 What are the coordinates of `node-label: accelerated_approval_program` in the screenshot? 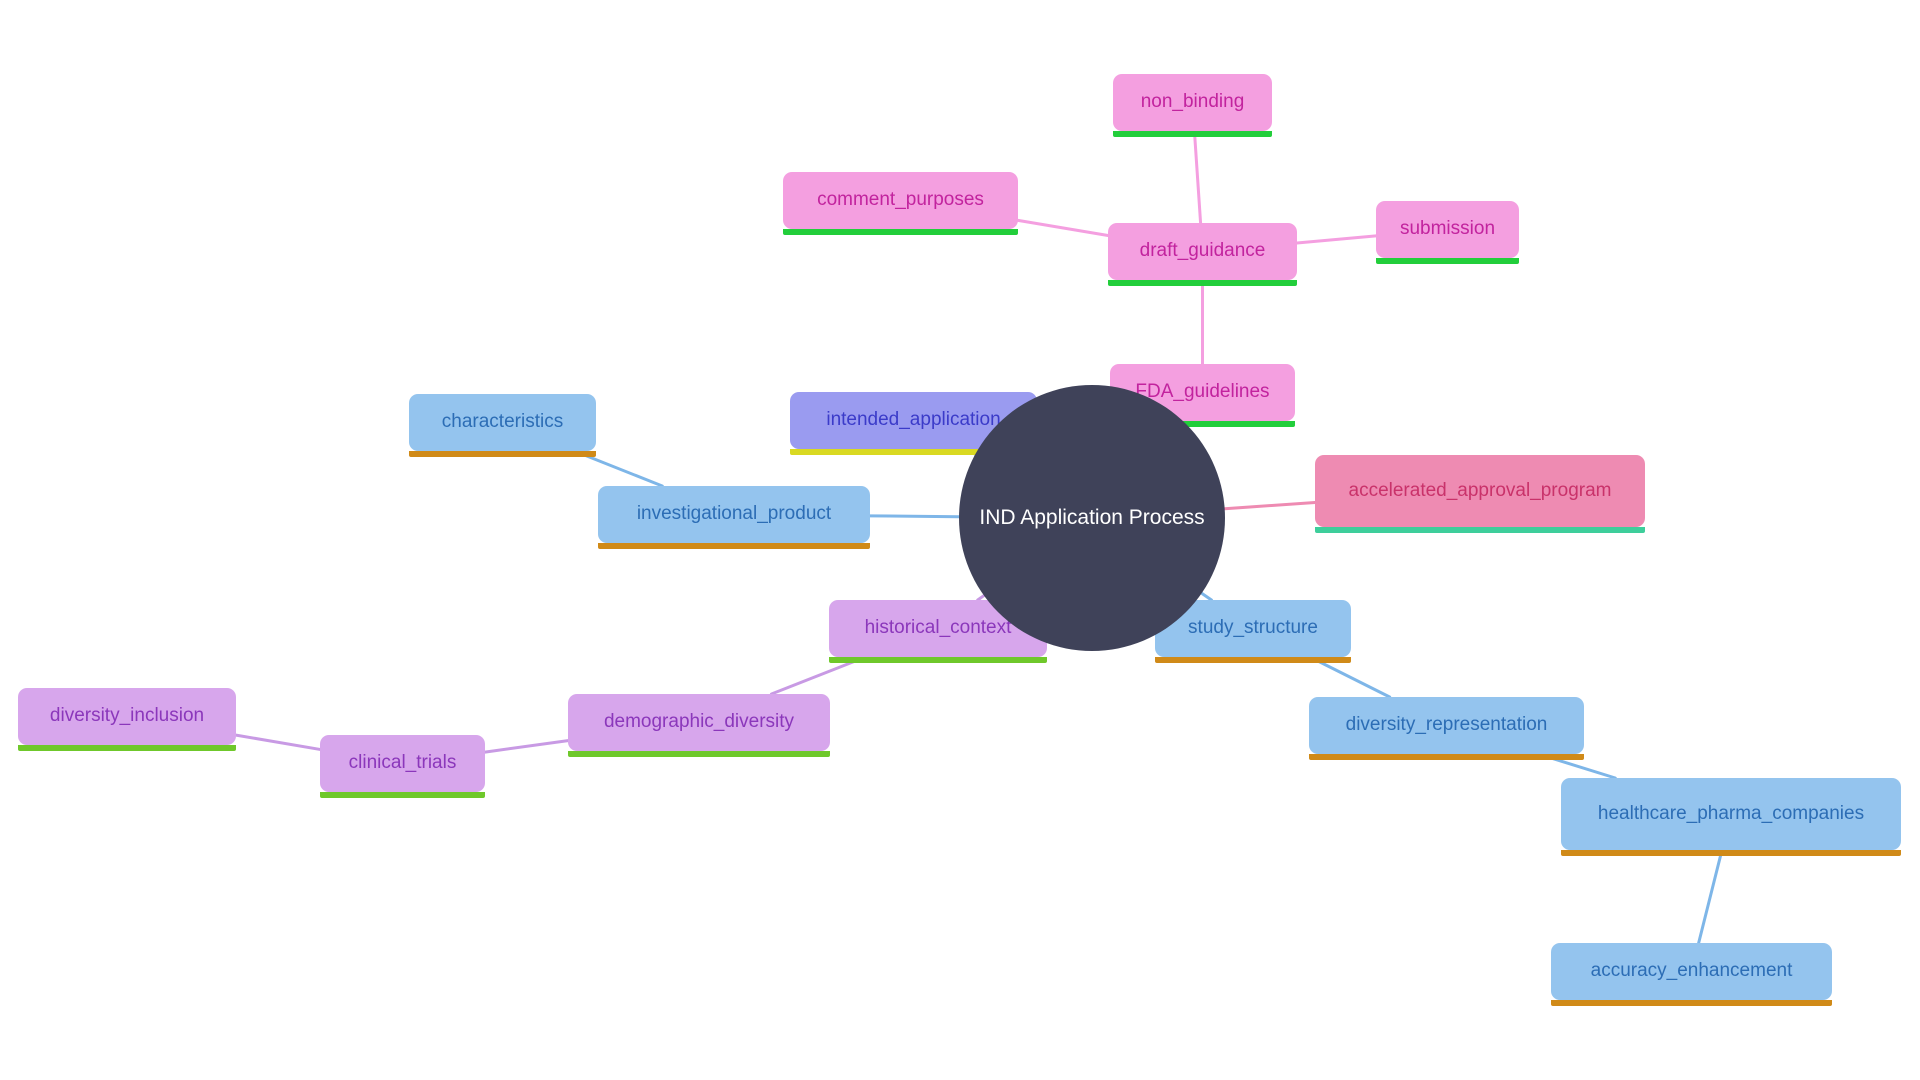 It's located at (1480, 490).